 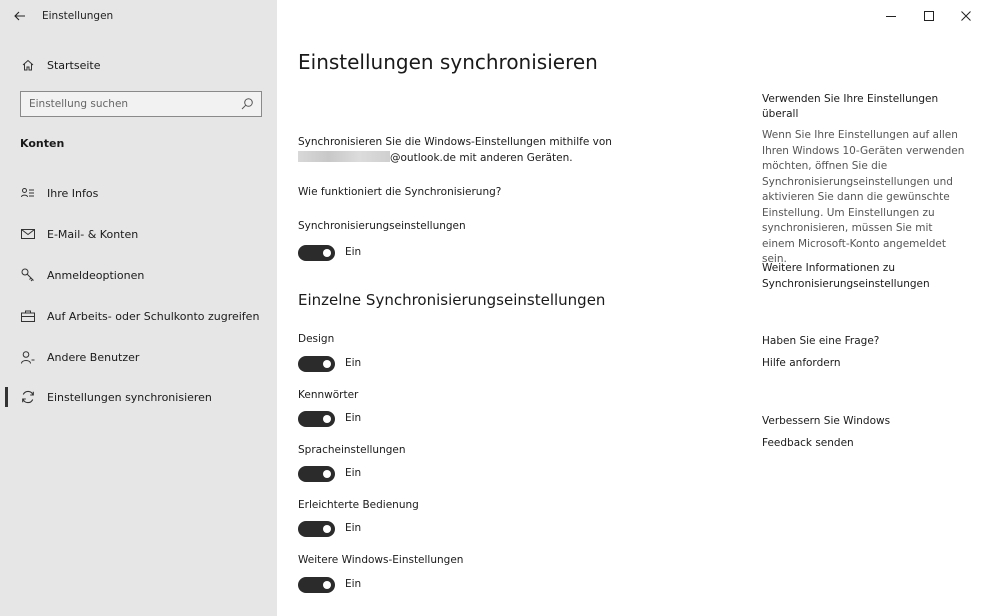 I want to click on briefcase-icon, so click(x=28, y=316).